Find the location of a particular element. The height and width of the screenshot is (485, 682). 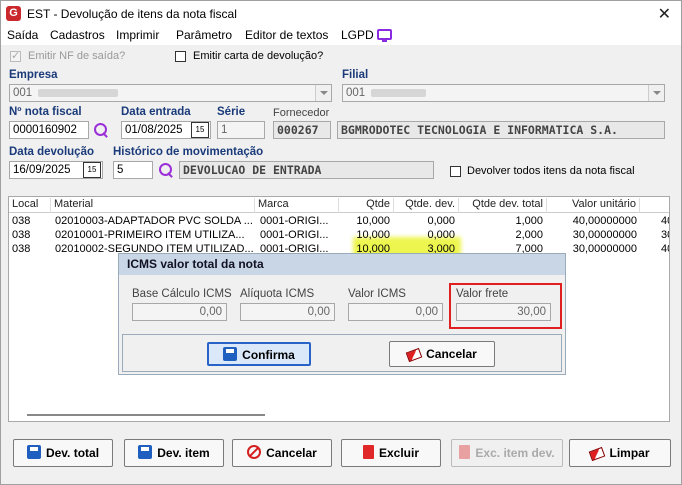

filial-label: Filial is located at coordinates (355, 75).